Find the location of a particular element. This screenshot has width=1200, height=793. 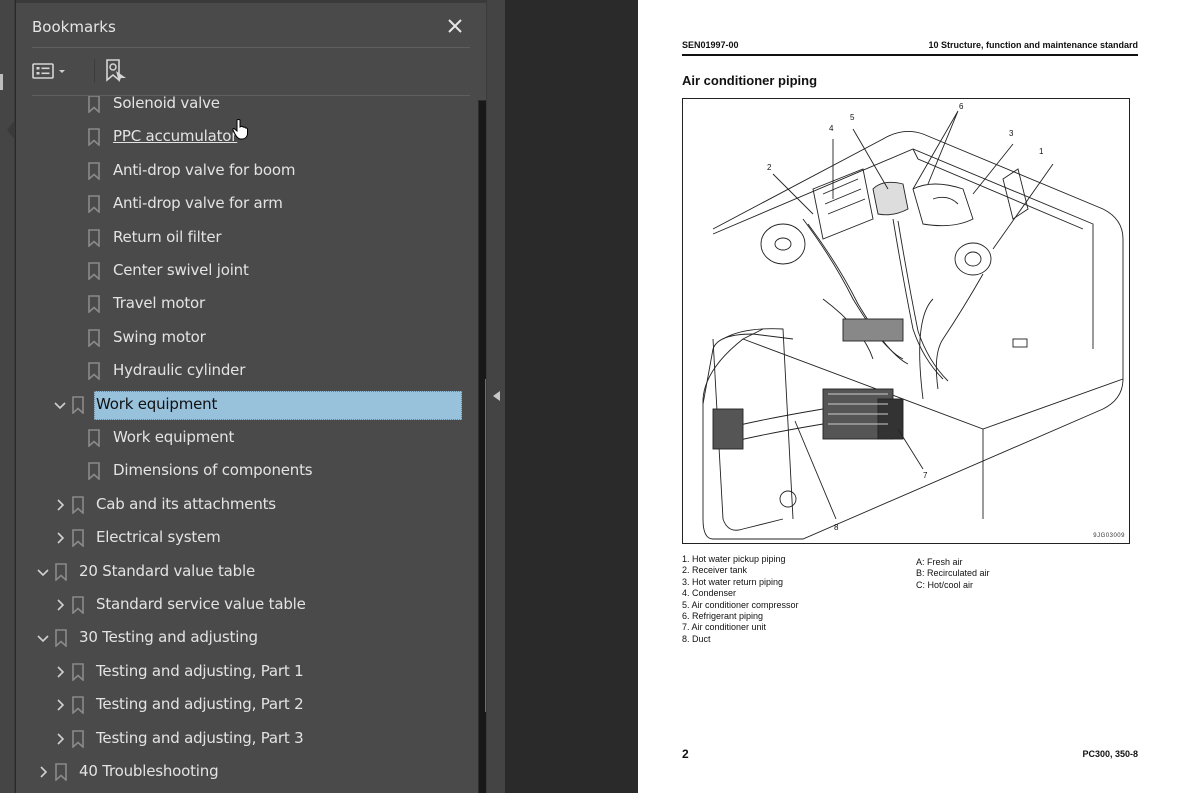

list-options-icon is located at coordinates (43, 71).